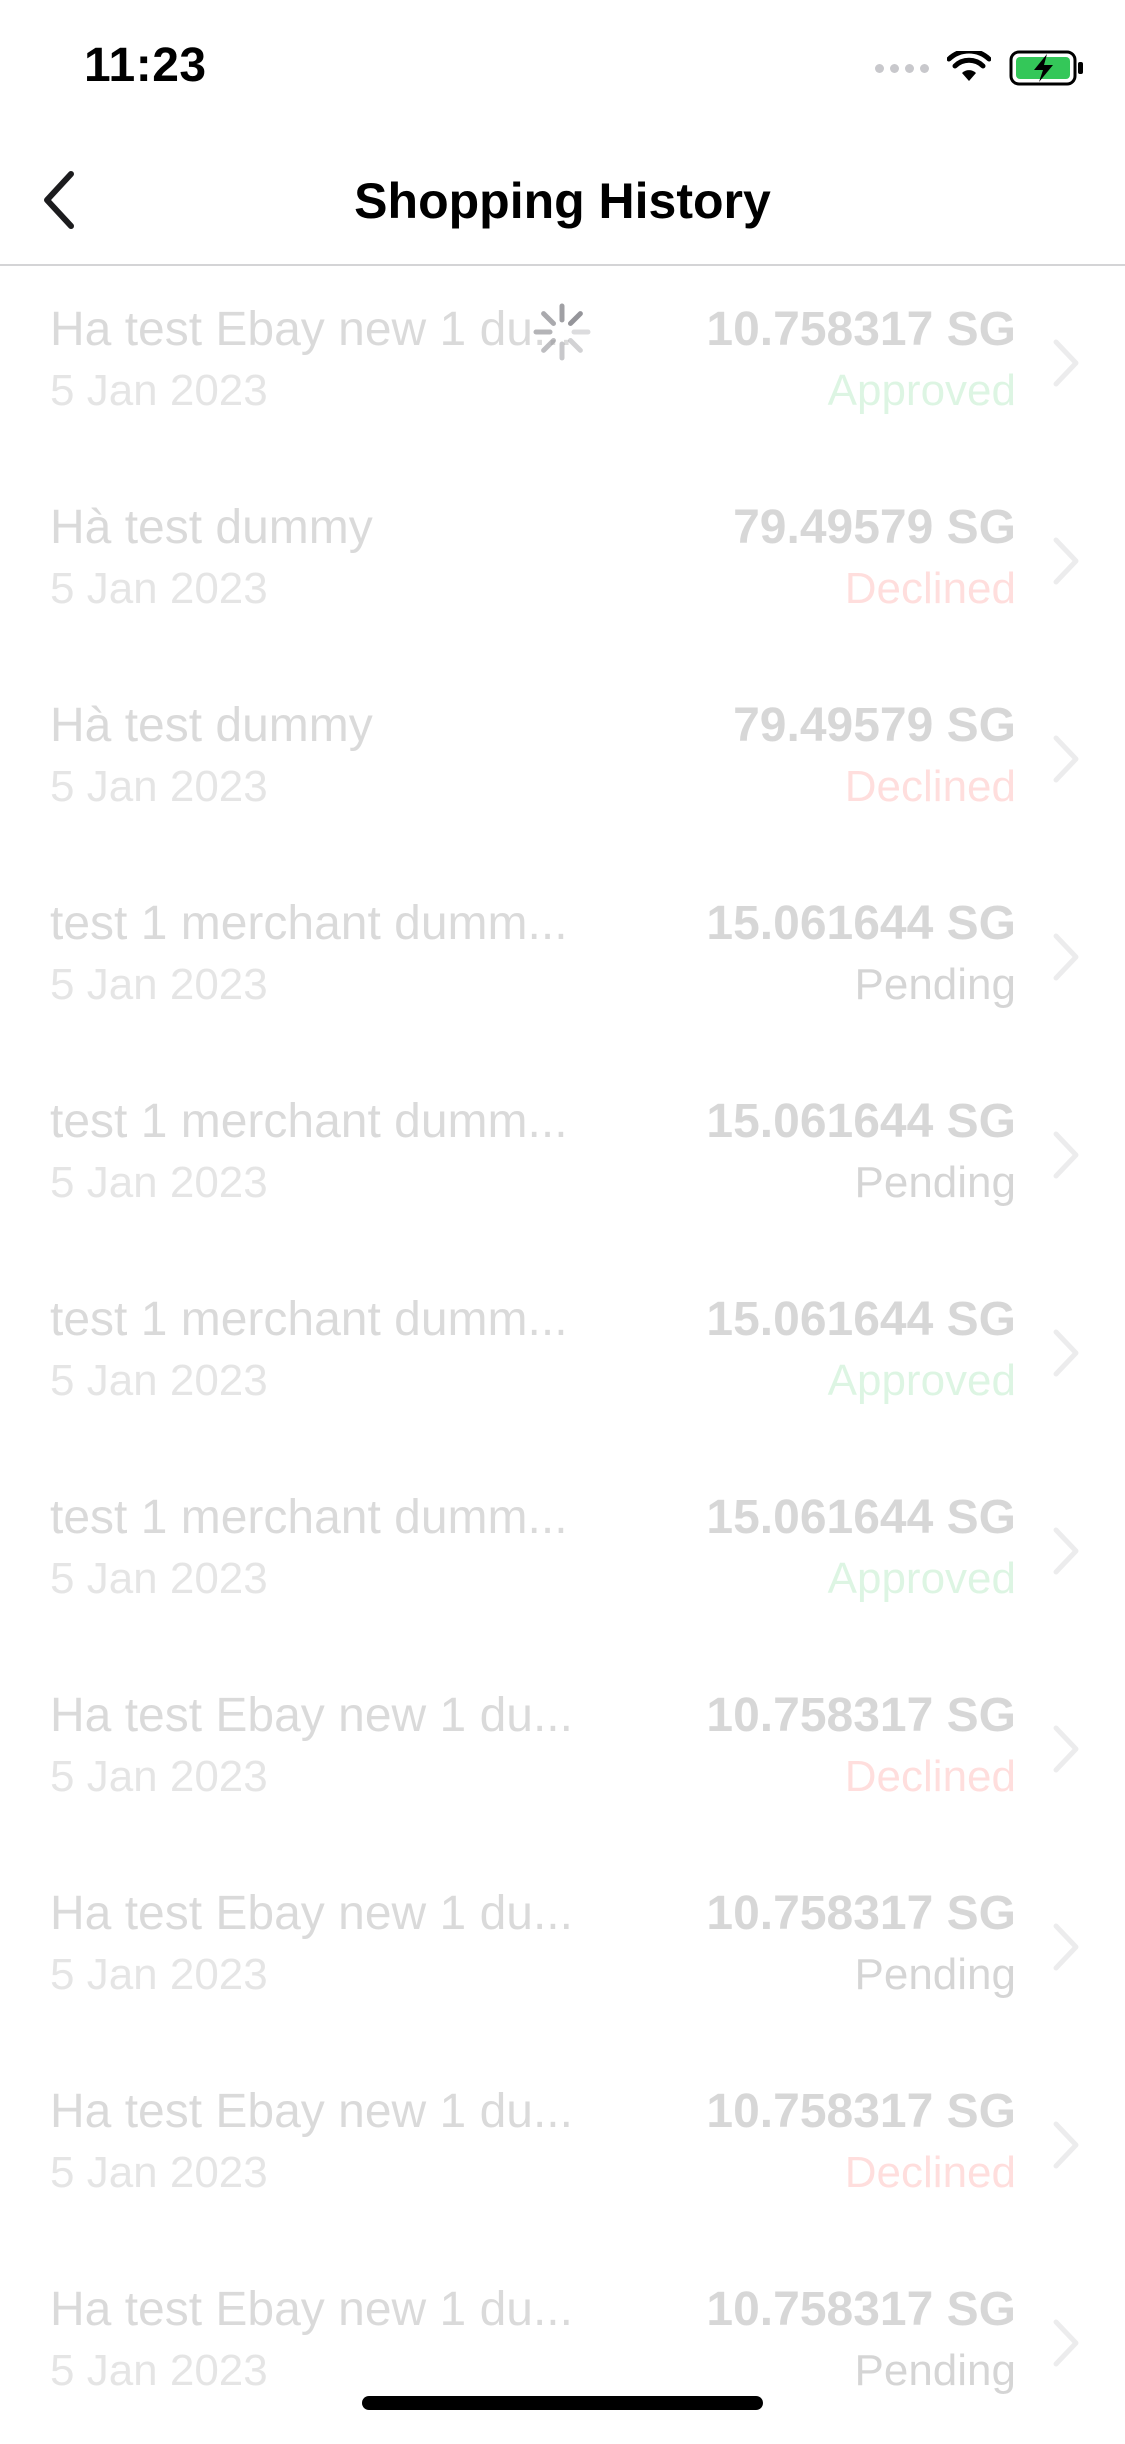  I want to click on battery-charging-icon, so click(1046, 68).